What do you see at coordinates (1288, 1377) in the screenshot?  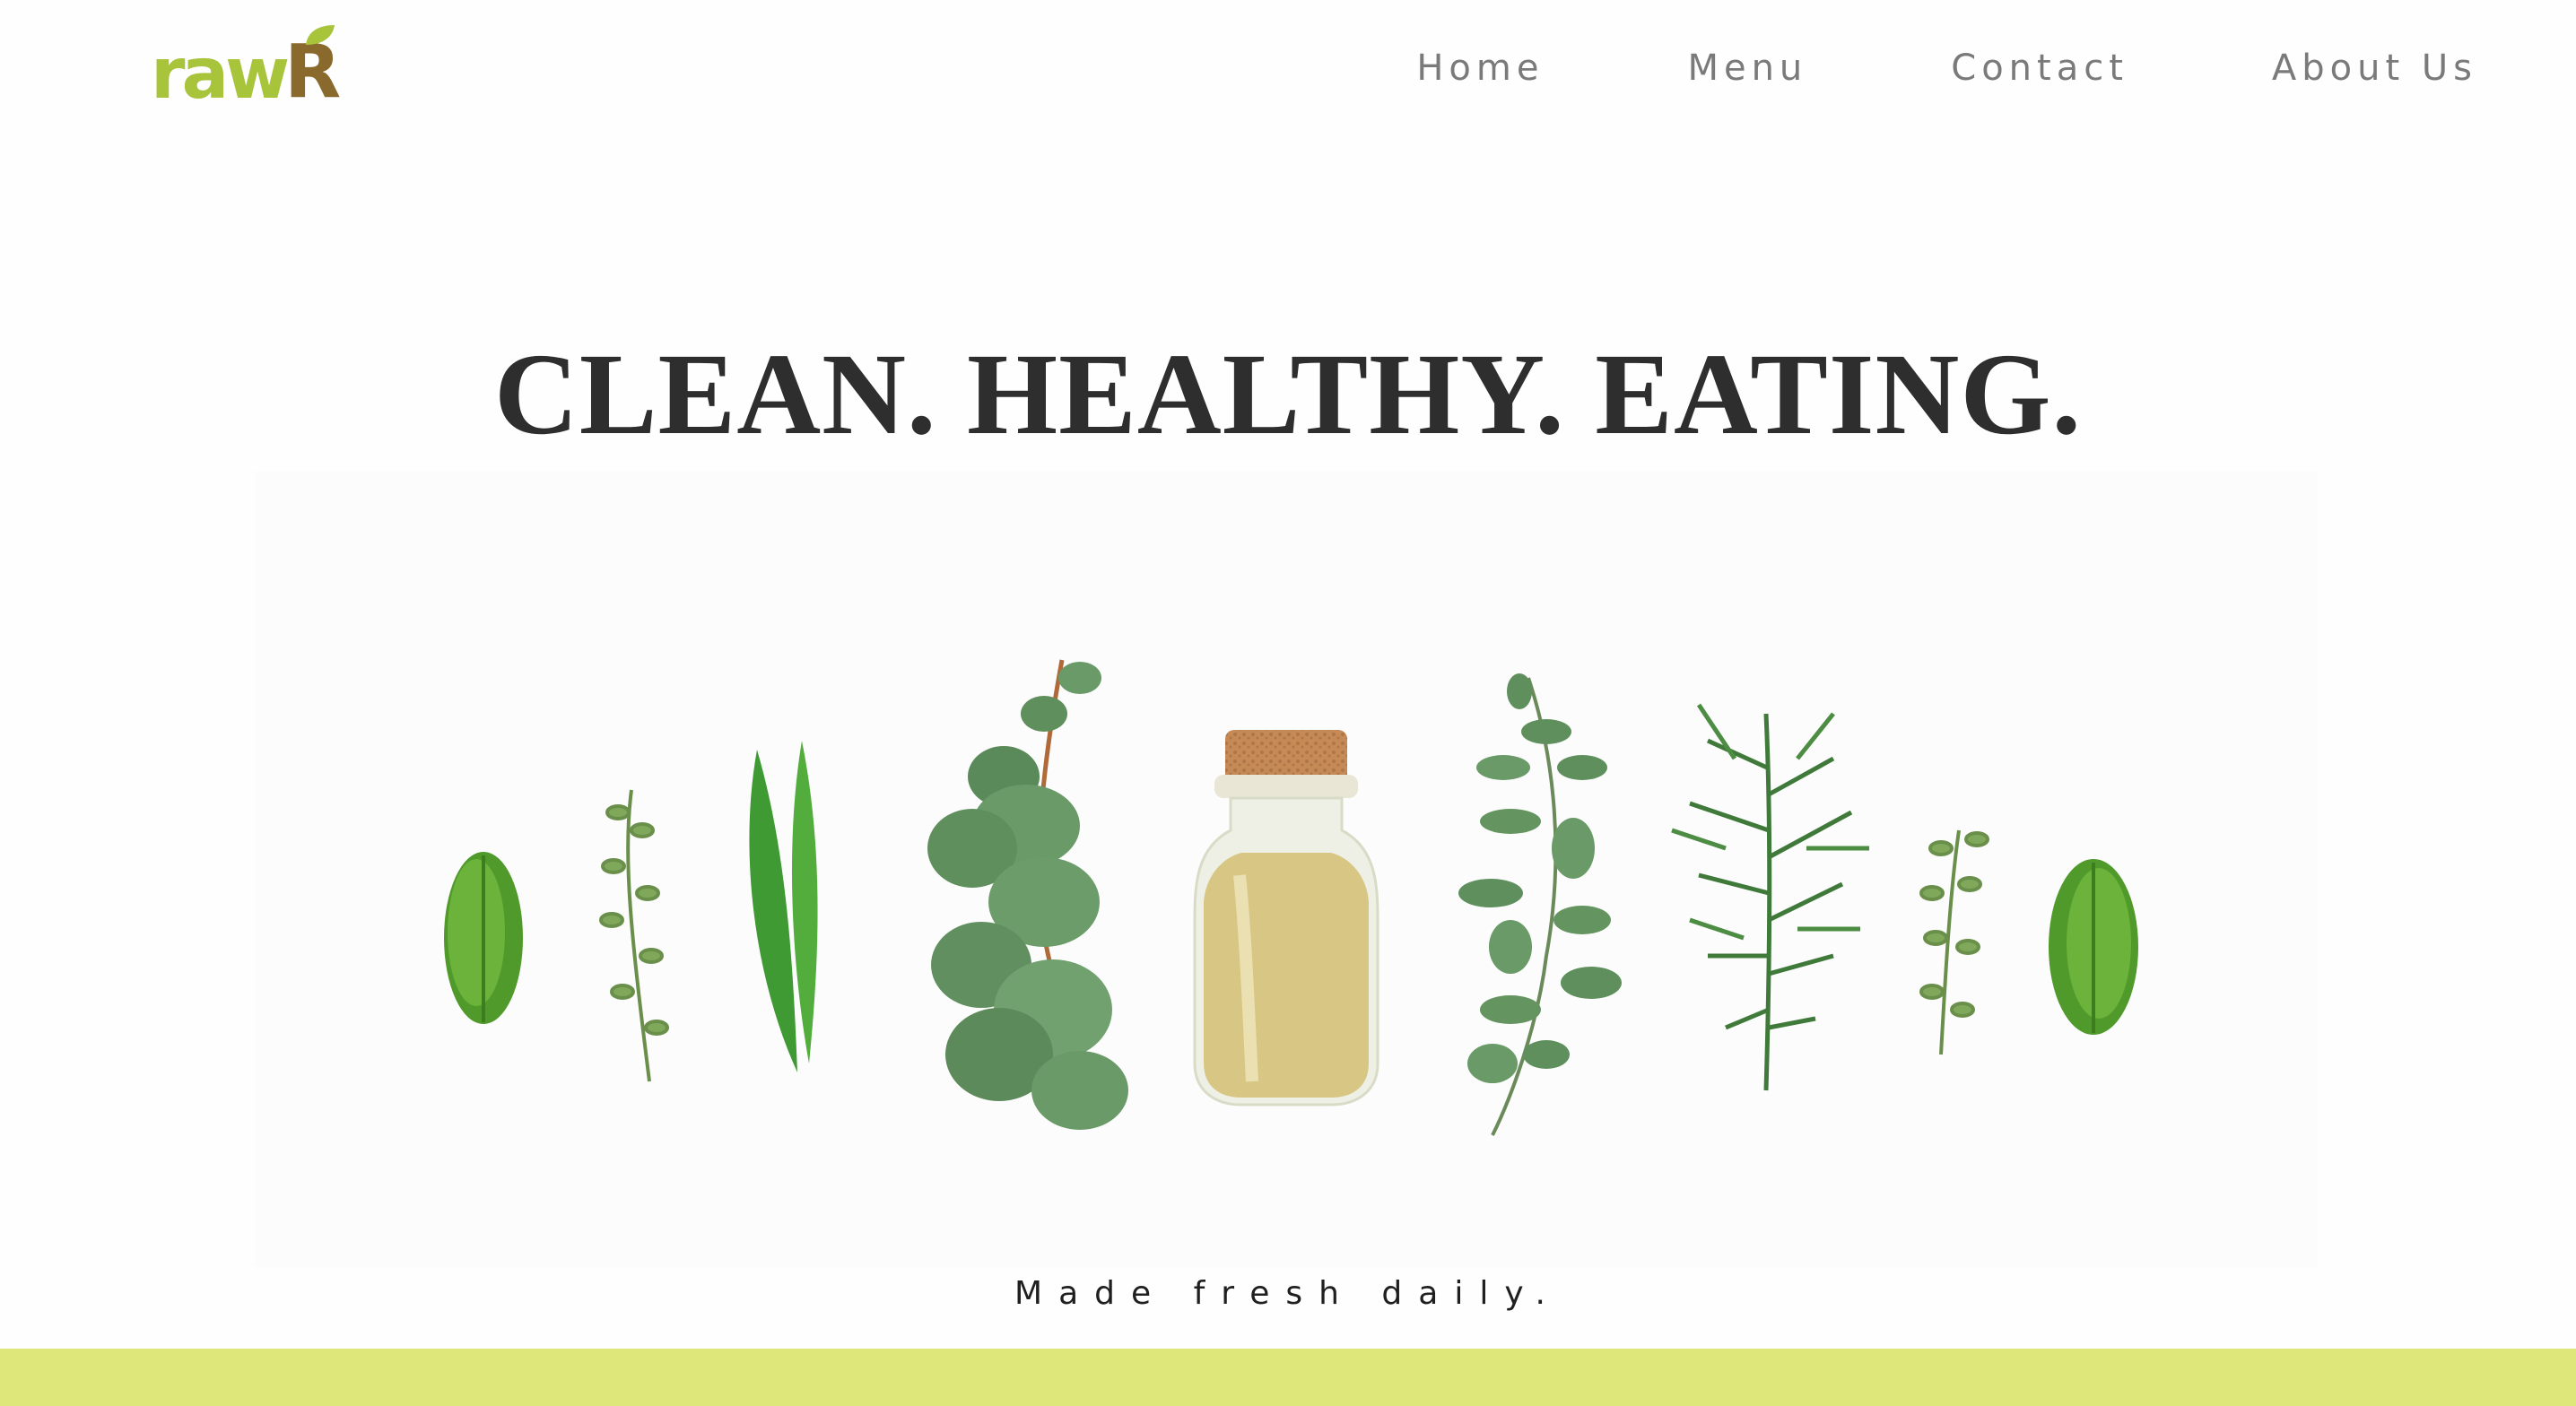 I see `footer-accent-band` at bounding box center [1288, 1377].